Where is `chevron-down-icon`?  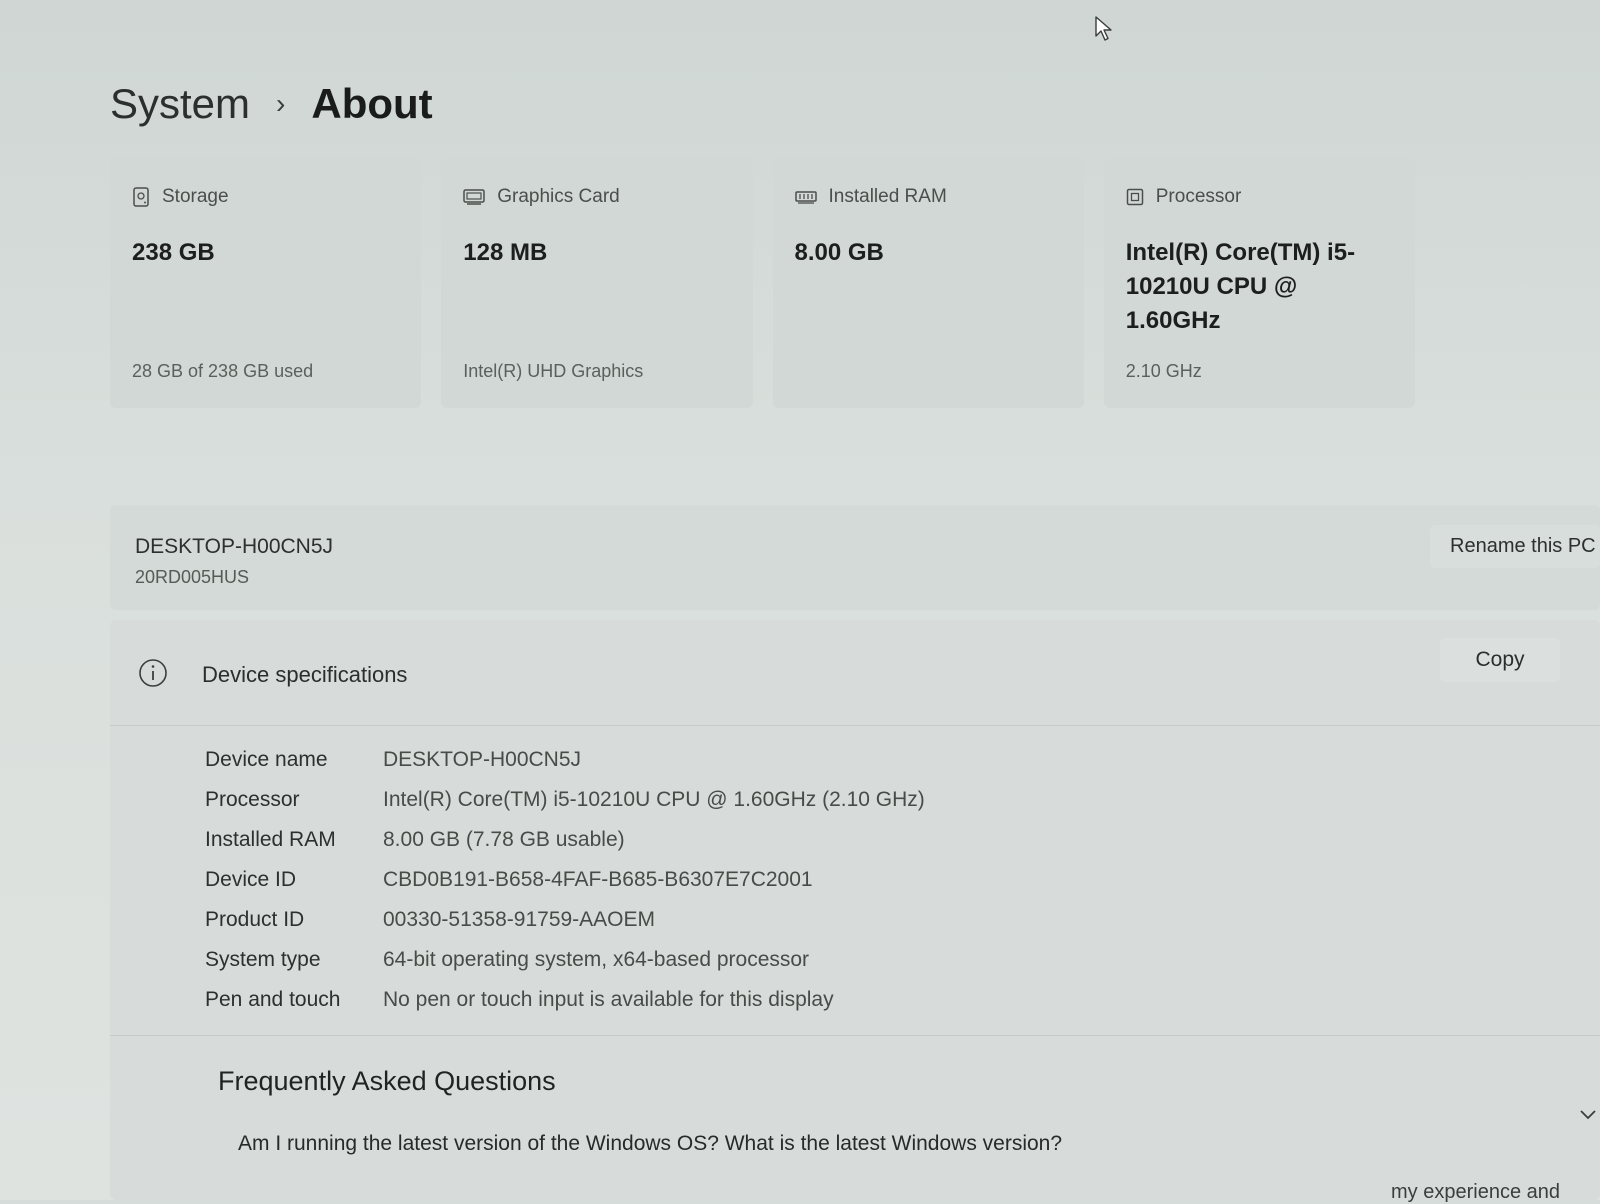 chevron-down-icon is located at coordinates (1588, 1114).